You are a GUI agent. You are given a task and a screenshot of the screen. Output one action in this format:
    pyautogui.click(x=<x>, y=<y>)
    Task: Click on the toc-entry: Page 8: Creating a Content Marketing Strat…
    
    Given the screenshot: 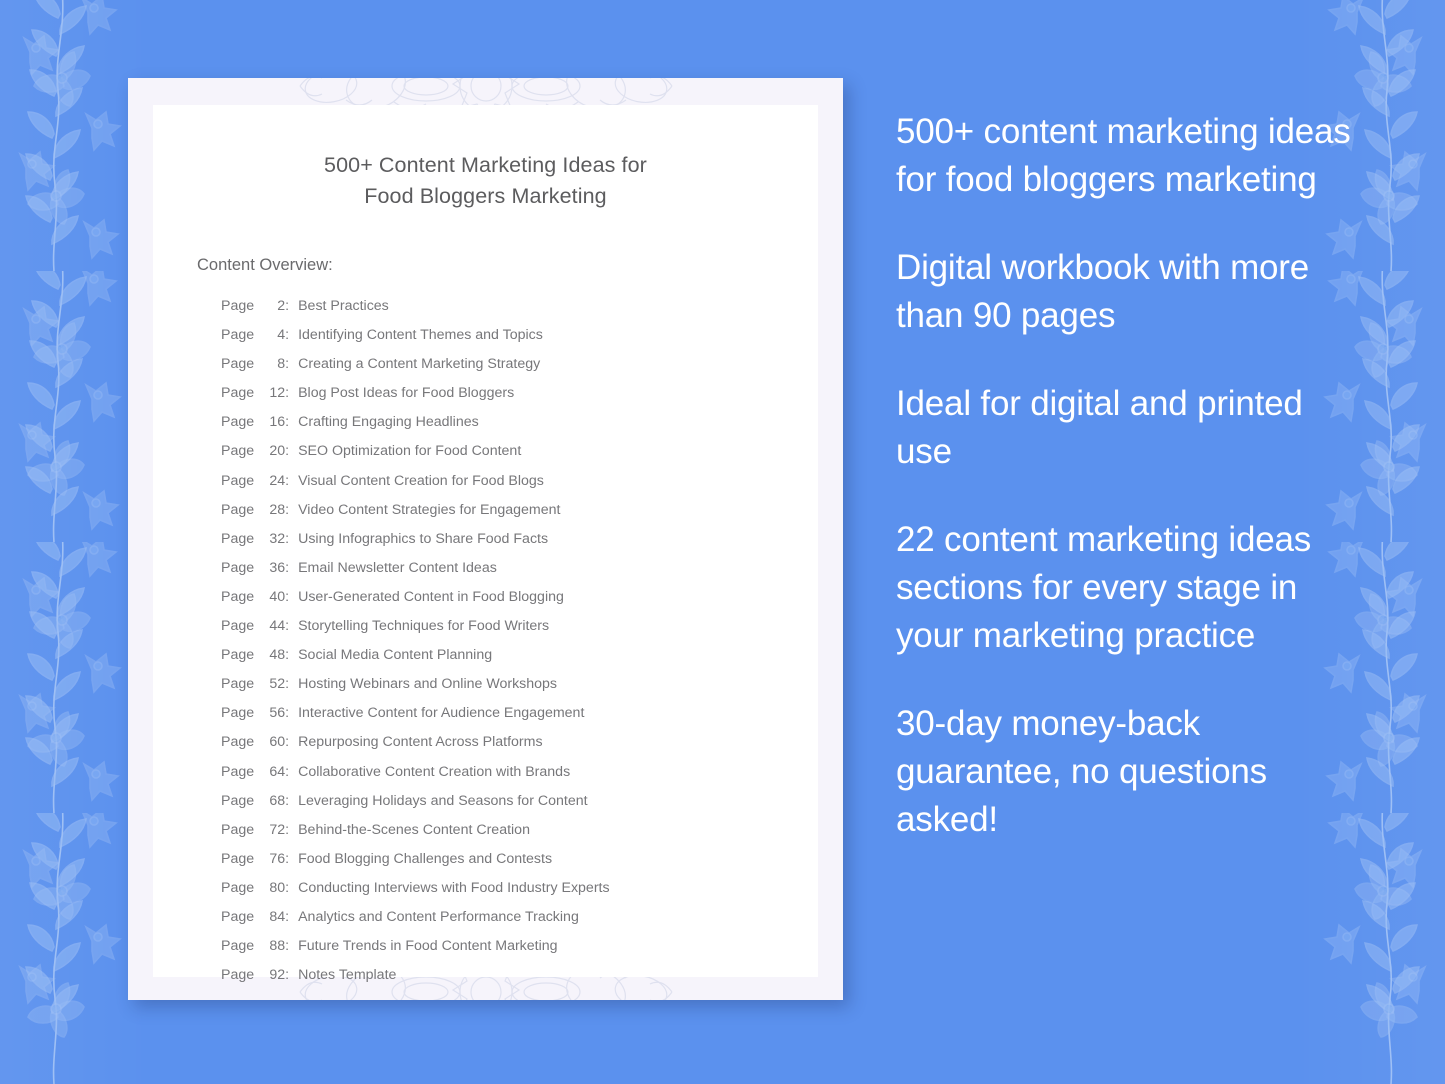 What is the action you would take?
    pyautogui.click(x=519, y=364)
    